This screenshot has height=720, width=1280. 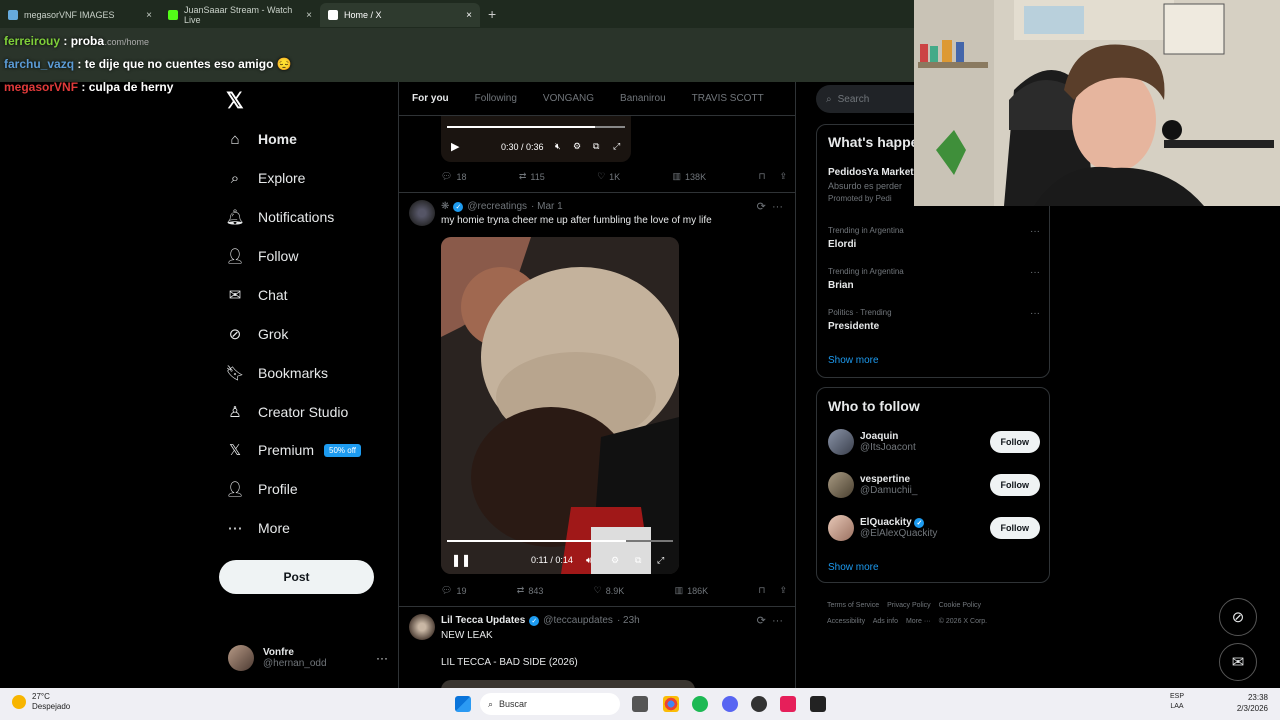 What do you see at coordinates (261, 139) in the screenshot?
I see `sidebar-item-home: ⌂ Home` at bounding box center [261, 139].